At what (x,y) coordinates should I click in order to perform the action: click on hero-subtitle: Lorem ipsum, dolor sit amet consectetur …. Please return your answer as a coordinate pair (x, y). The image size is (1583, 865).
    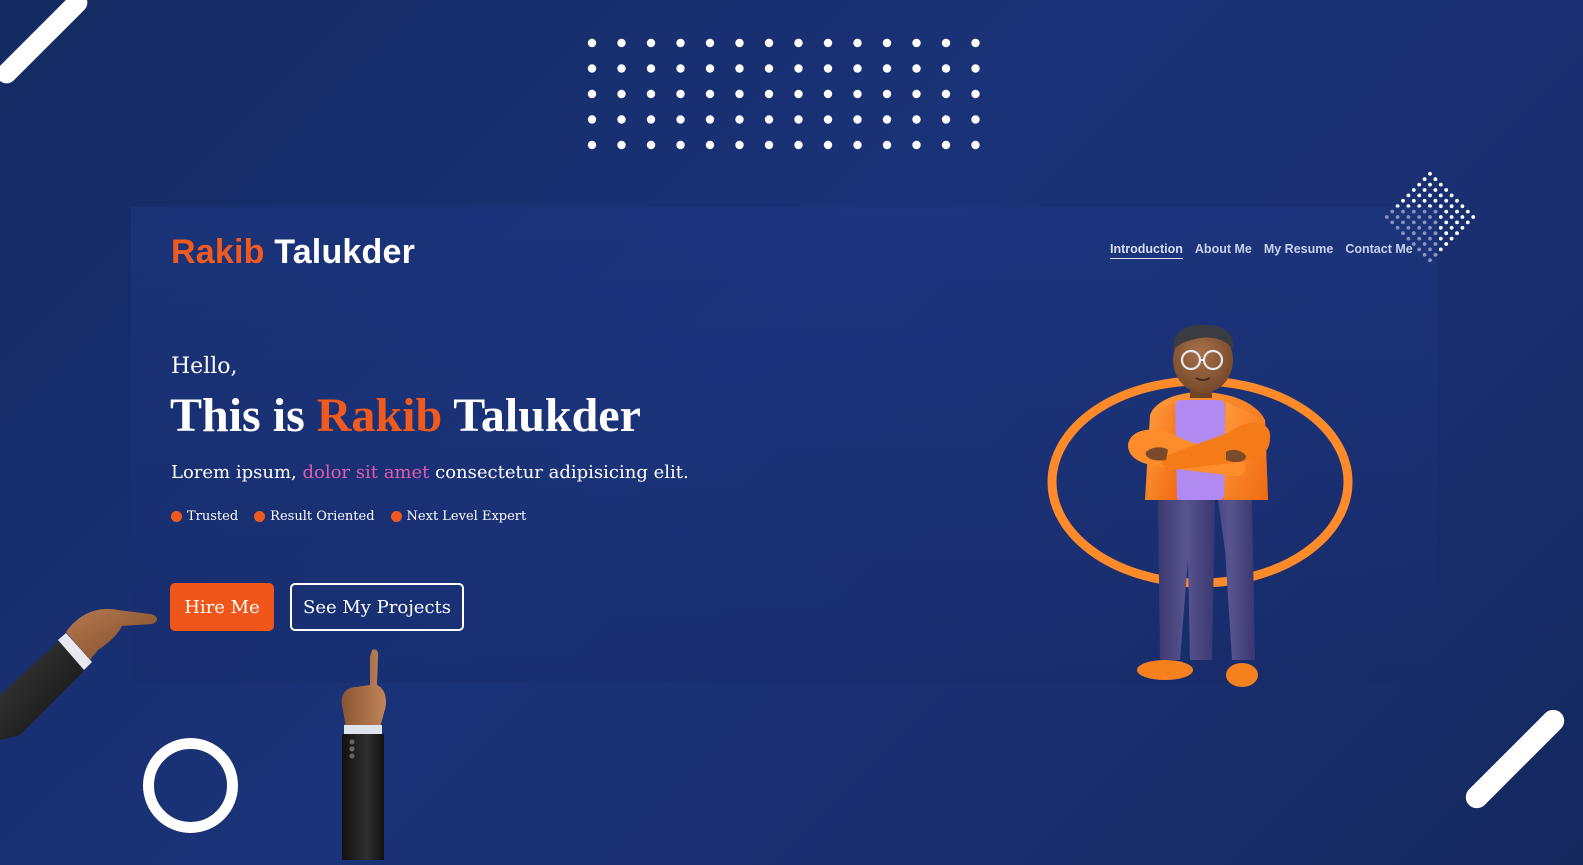
    Looking at the image, I should click on (430, 472).